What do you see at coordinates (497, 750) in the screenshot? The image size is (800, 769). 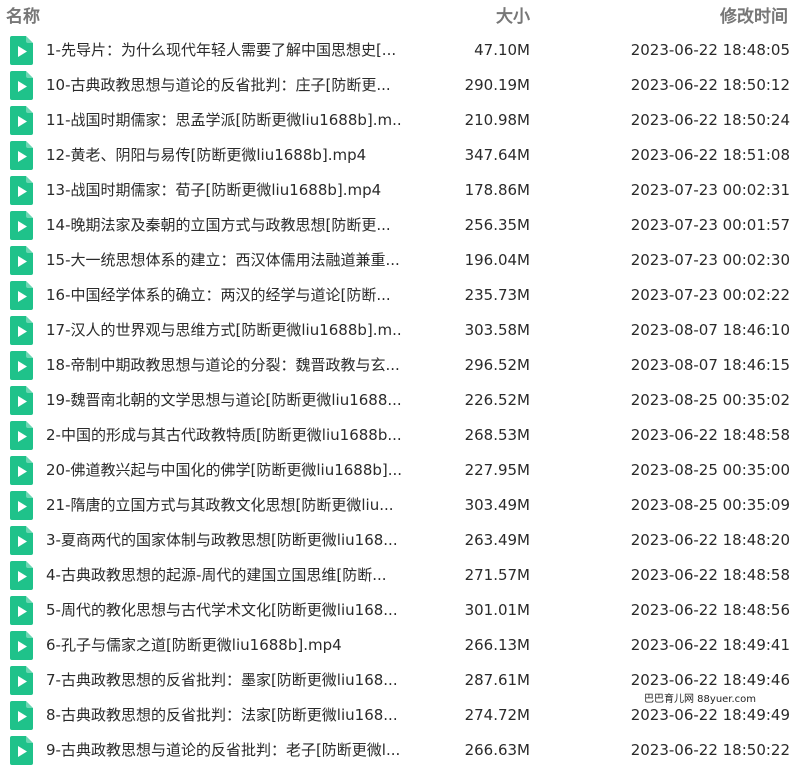 I see `file-size: 266.63M` at bounding box center [497, 750].